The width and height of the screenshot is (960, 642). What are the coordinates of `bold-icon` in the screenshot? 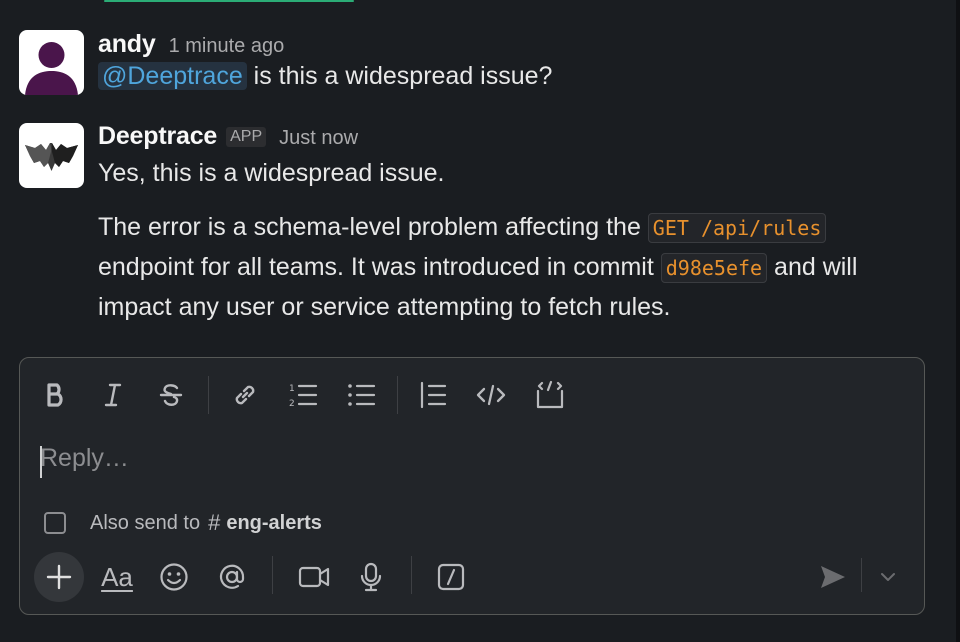 It's located at (55, 395).